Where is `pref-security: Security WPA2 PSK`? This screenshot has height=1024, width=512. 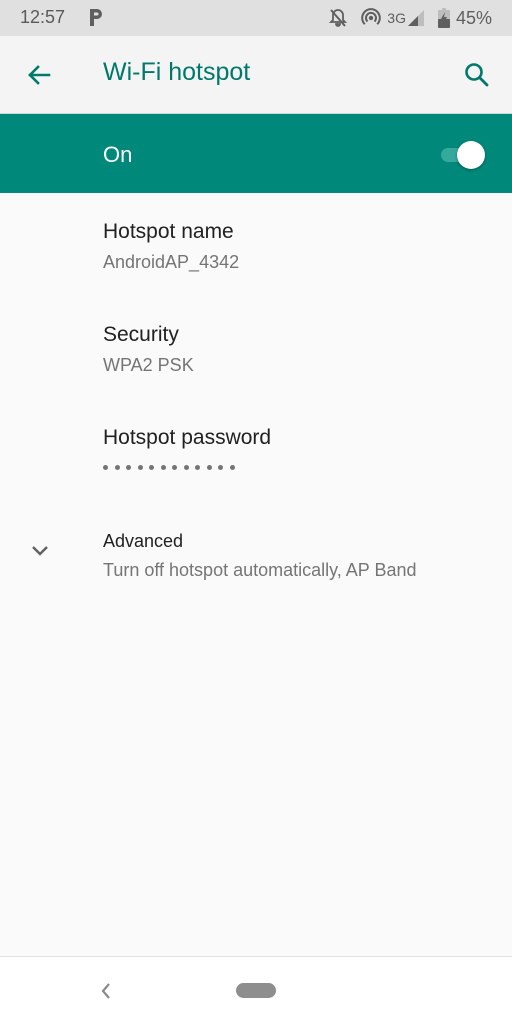 pref-security: Security WPA2 PSK is located at coordinates (256, 348).